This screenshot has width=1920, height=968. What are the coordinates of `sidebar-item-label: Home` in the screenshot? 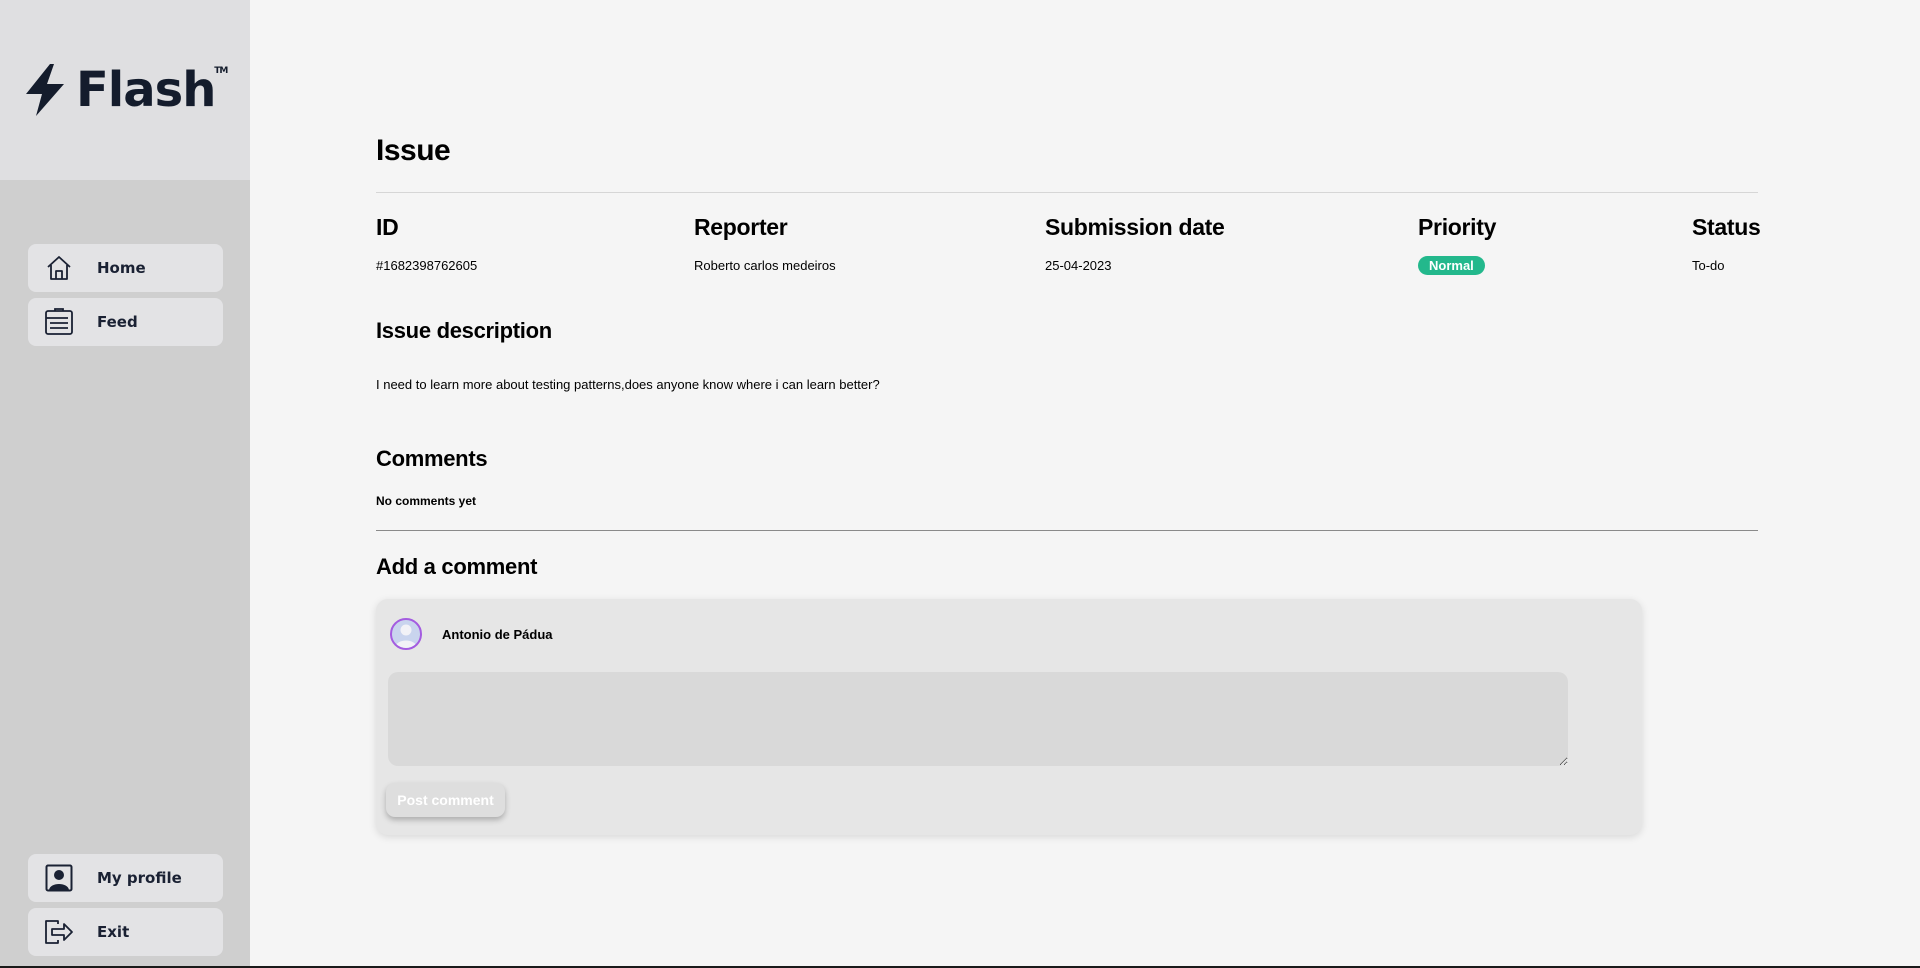 It's located at (121, 268).